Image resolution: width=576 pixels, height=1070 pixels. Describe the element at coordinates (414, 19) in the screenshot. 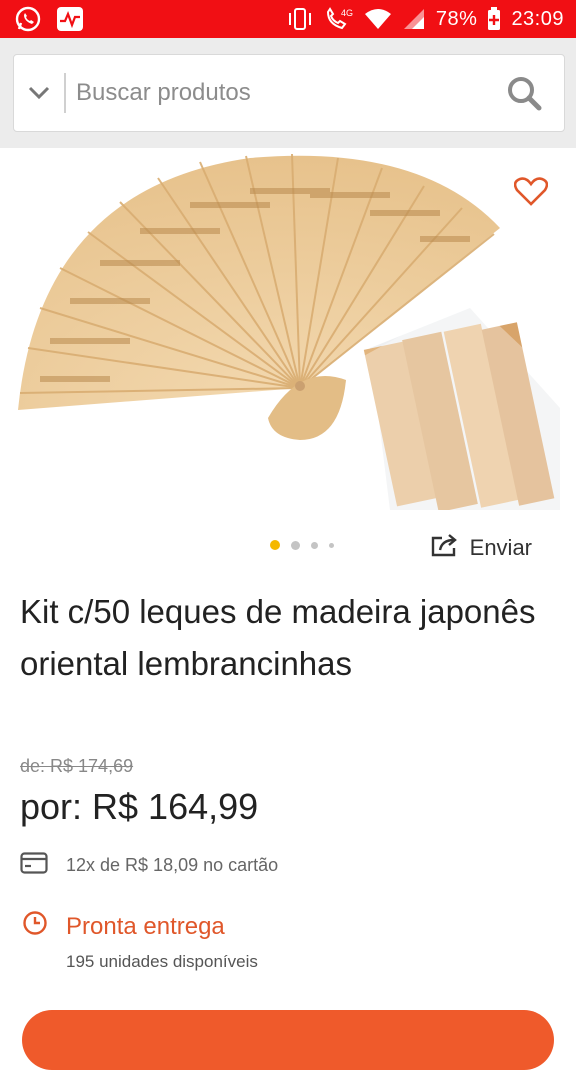

I see `signal-icon` at that location.